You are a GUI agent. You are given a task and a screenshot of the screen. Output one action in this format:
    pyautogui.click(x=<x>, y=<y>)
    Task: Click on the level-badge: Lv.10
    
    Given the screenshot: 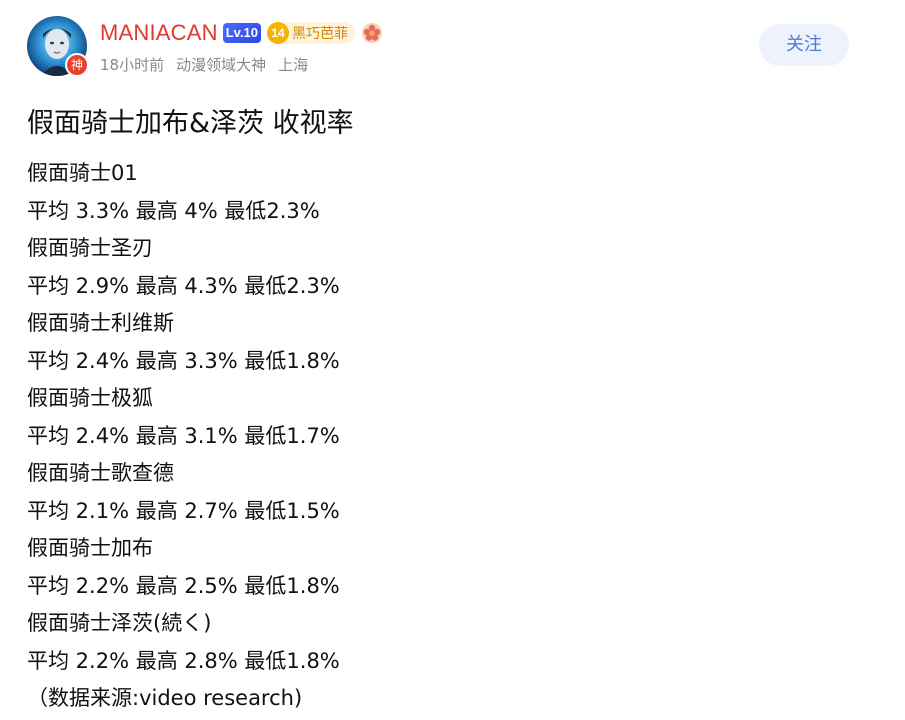 What is the action you would take?
    pyautogui.click(x=242, y=33)
    